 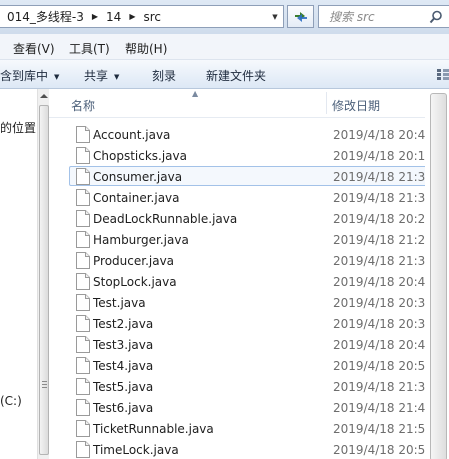 I want to click on file-name: Consumer.java, so click(x=138, y=177).